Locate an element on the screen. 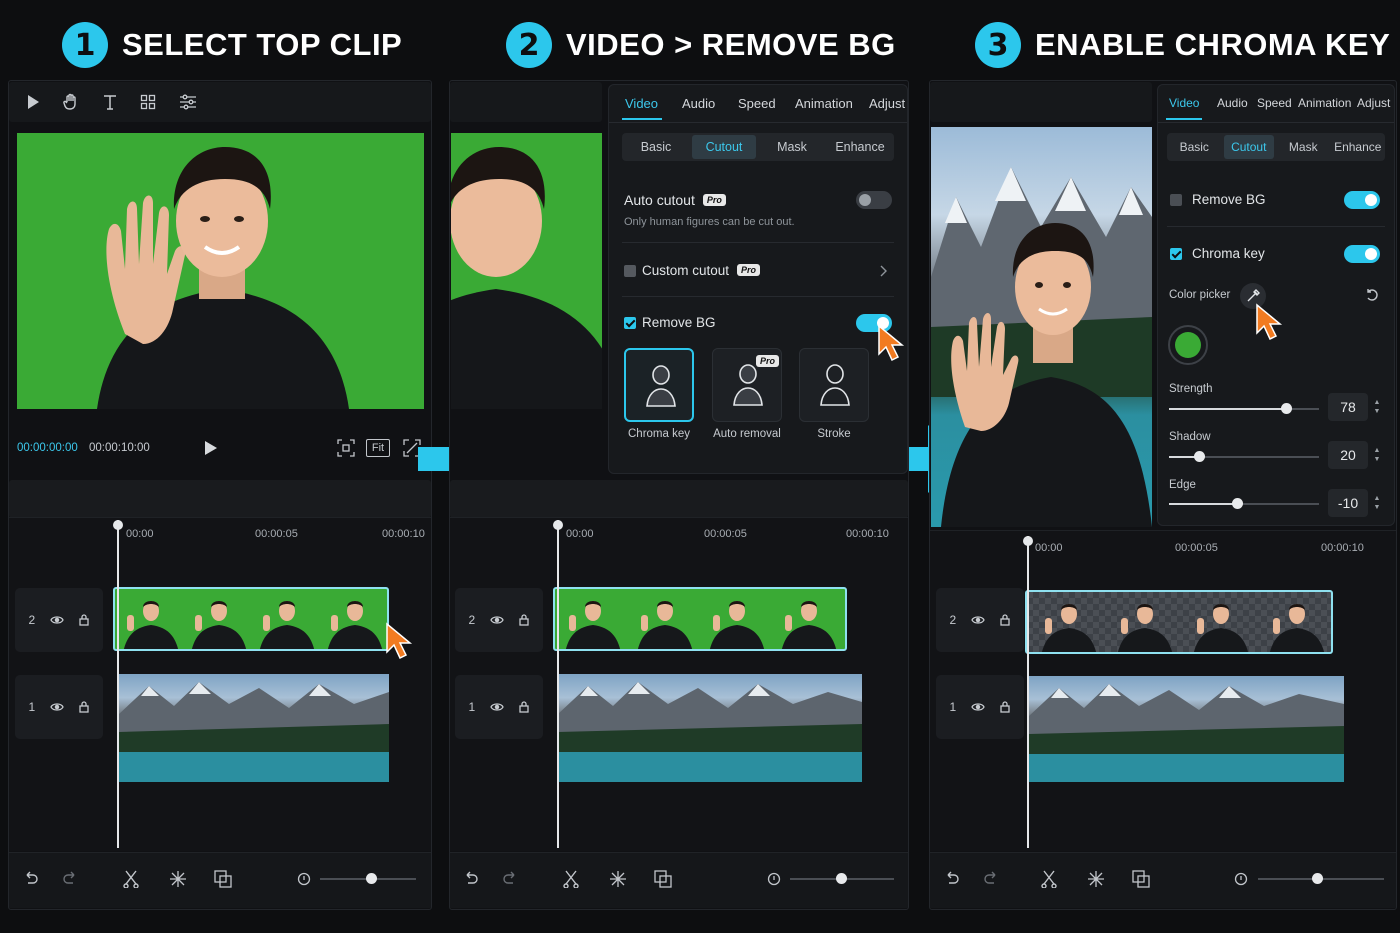 Image resolution: width=1400 pixels, height=933 pixels. chroma-key-checkbox is located at coordinates (1176, 254).